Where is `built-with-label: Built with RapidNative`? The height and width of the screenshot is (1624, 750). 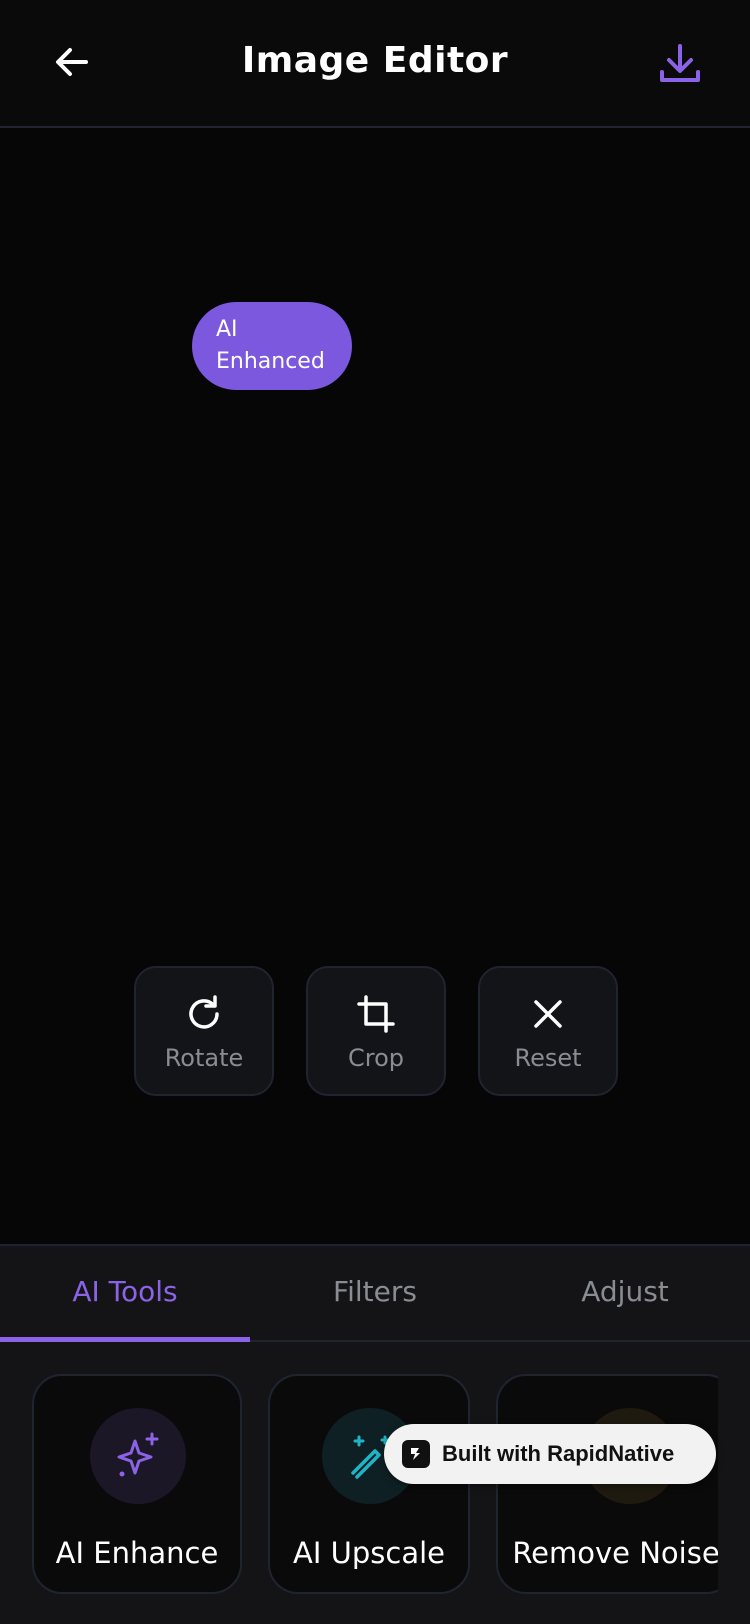
built-with-label: Built with RapidNative is located at coordinates (558, 1453).